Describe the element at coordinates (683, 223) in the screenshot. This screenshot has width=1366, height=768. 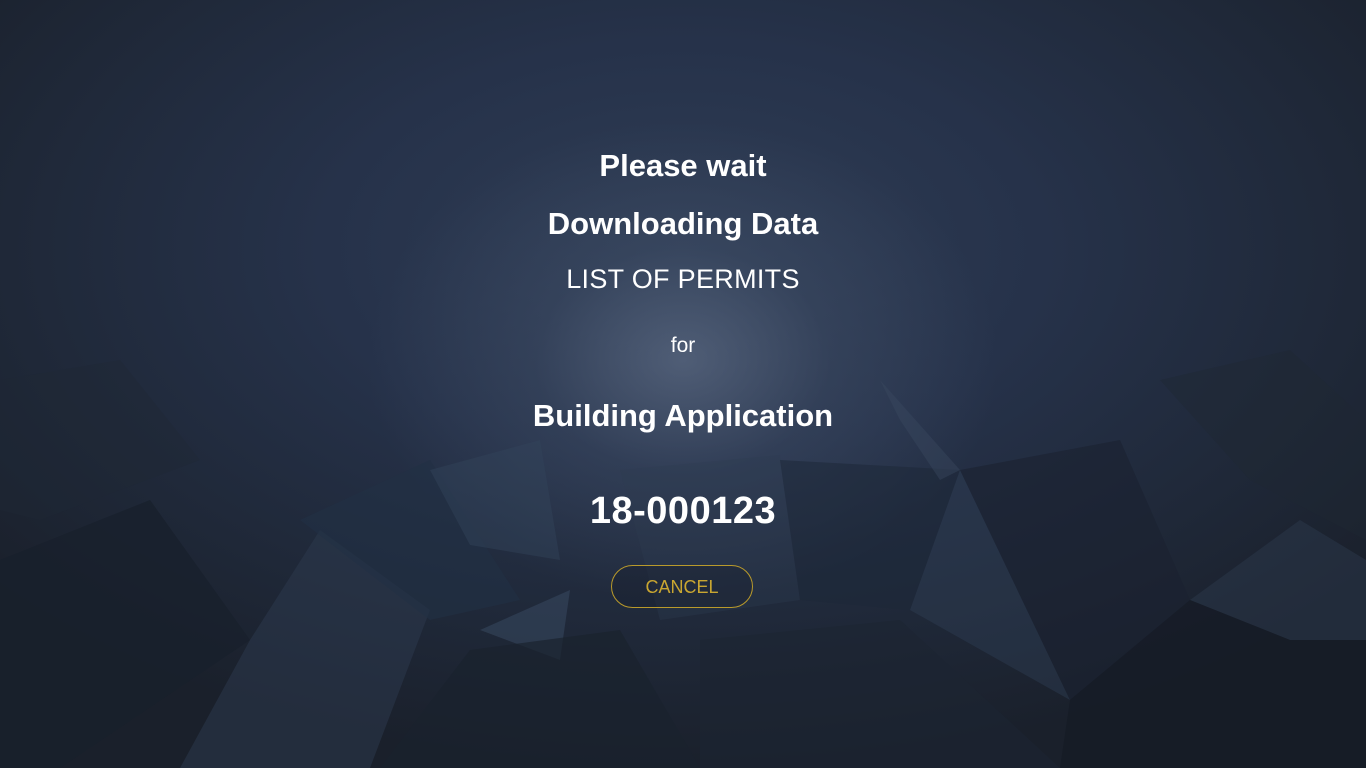
I see `downloading-data-heading: Downloading Data` at that location.